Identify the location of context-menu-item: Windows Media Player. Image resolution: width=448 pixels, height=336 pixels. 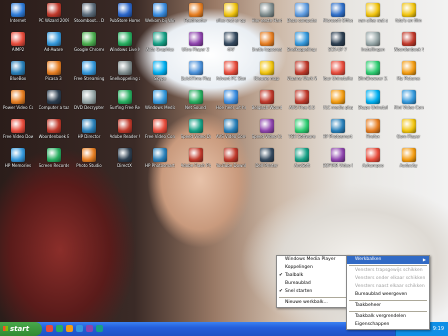
(313, 260).